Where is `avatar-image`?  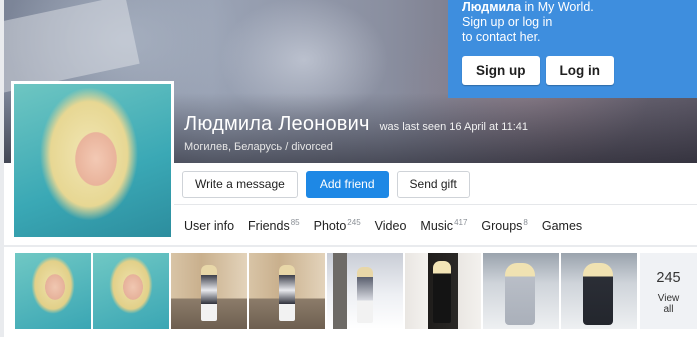 avatar-image is located at coordinates (92, 160).